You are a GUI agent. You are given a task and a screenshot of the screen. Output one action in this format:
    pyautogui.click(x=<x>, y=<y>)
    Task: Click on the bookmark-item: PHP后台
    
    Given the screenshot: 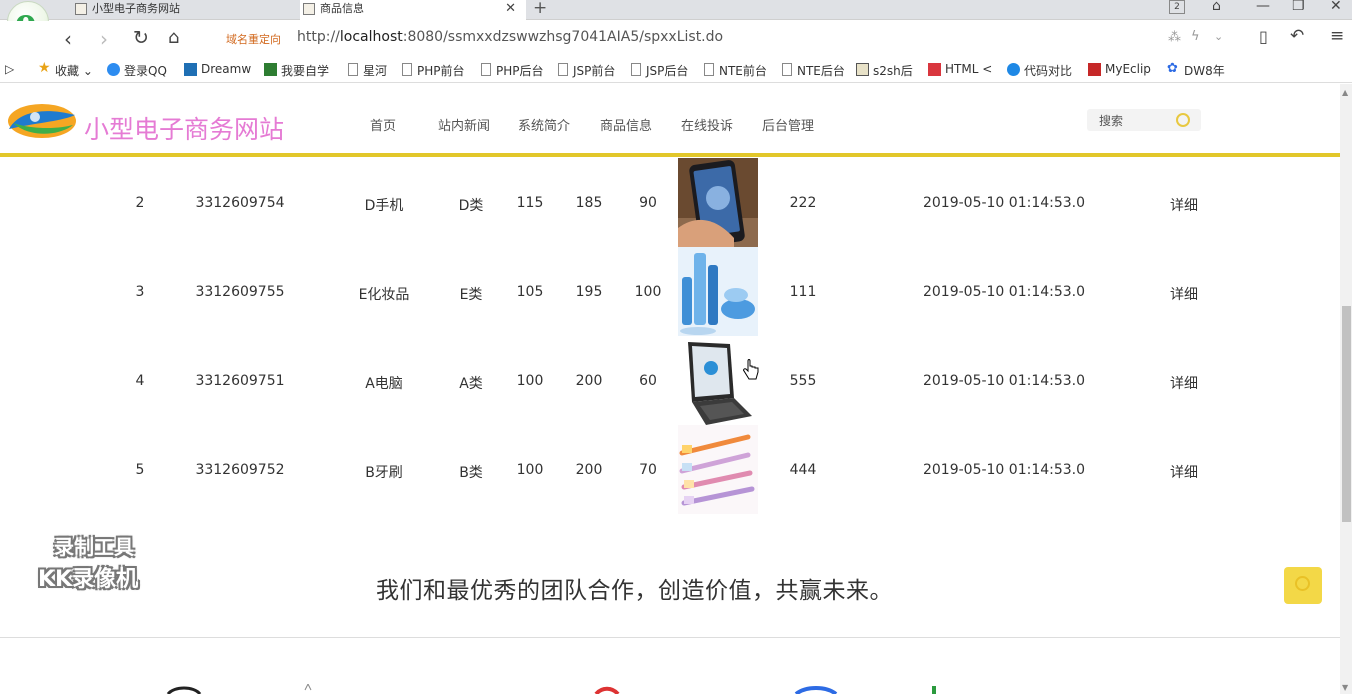 What is the action you would take?
    pyautogui.click(x=511, y=70)
    